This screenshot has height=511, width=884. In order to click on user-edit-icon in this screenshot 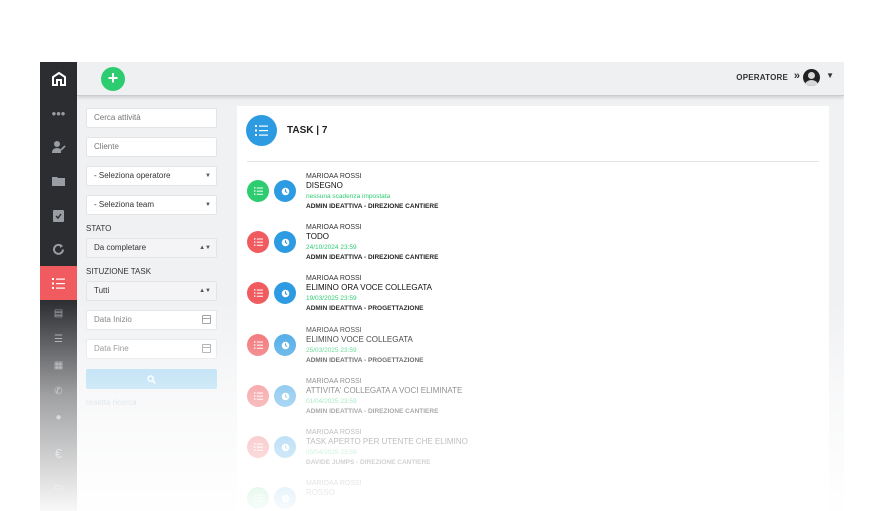, I will do `click(58, 147)`.